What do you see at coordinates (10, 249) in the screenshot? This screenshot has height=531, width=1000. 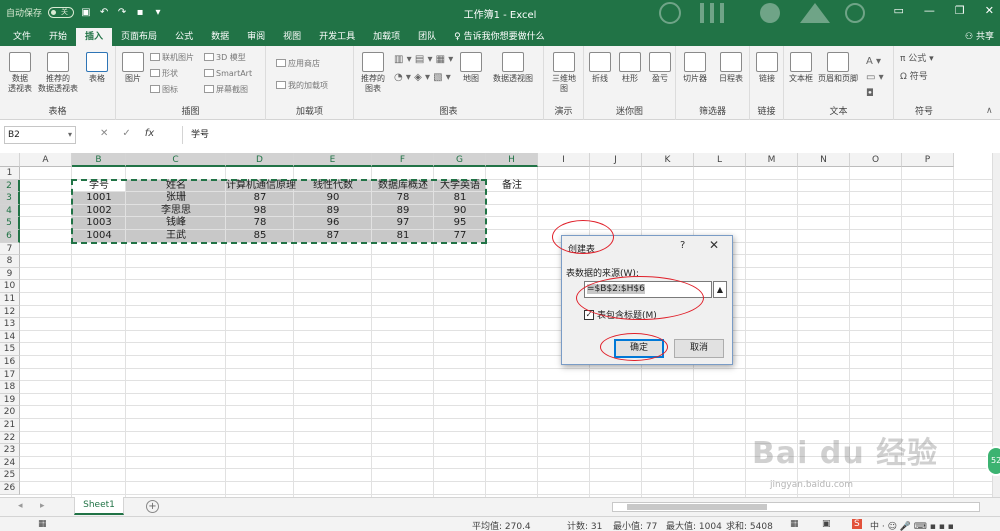 I see `row-header-7: 7` at bounding box center [10, 249].